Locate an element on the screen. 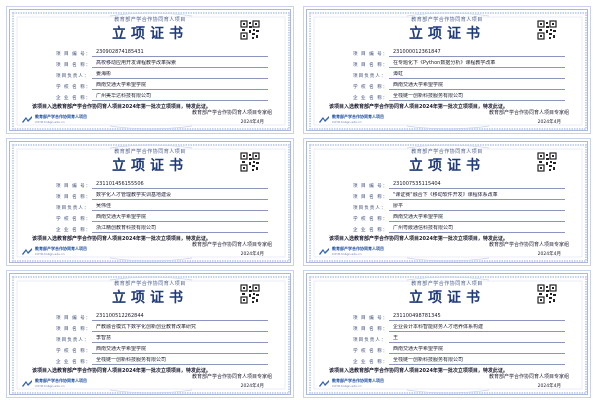 Image resolution: width=600 pixels, height=400 pixels. company-name-value: 广州美华达科技有限公司 is located at coordinates (180, 97).